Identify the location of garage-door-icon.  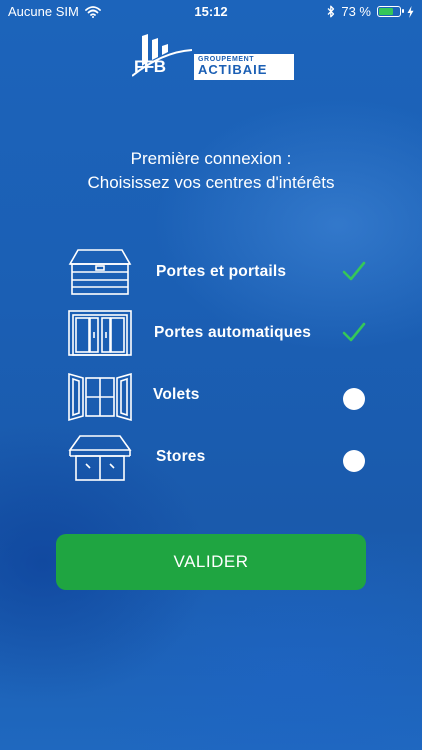
(100, 272).